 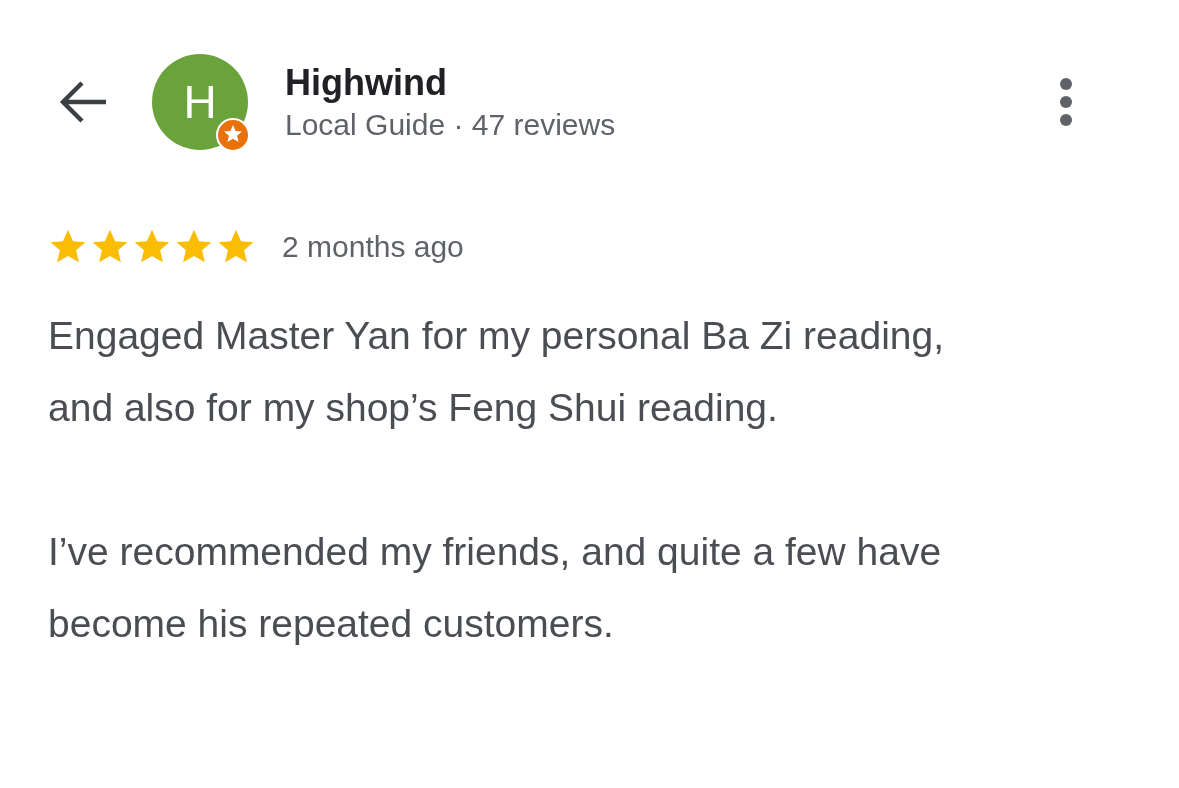 I want to click on reviewer-stats: Local Guide · 47 reviews, so click(x=451, y=125).